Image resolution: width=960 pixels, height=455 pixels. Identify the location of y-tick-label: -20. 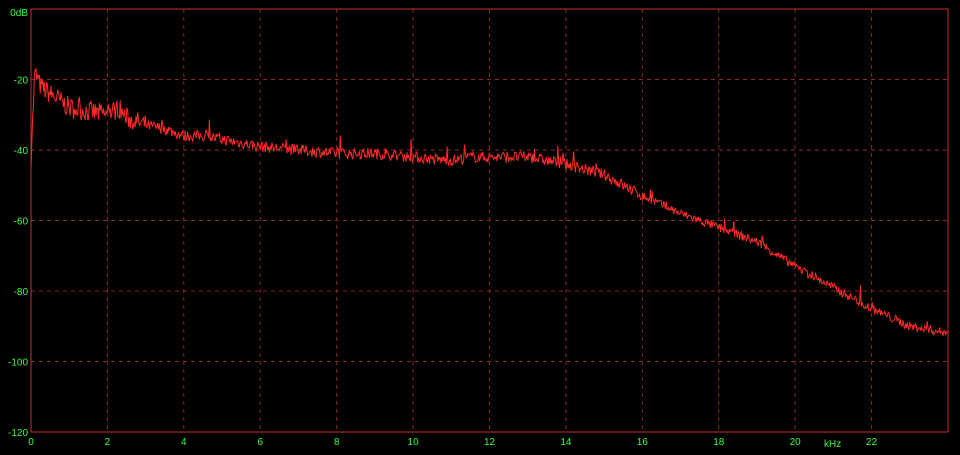
(21, 81).